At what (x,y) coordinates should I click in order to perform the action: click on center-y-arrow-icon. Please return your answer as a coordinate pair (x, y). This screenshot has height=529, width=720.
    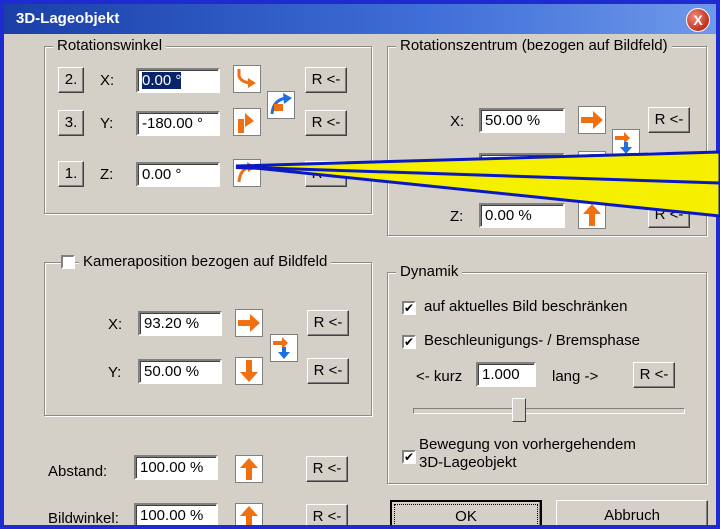
    Looking at the image, I should click on (592, 165).